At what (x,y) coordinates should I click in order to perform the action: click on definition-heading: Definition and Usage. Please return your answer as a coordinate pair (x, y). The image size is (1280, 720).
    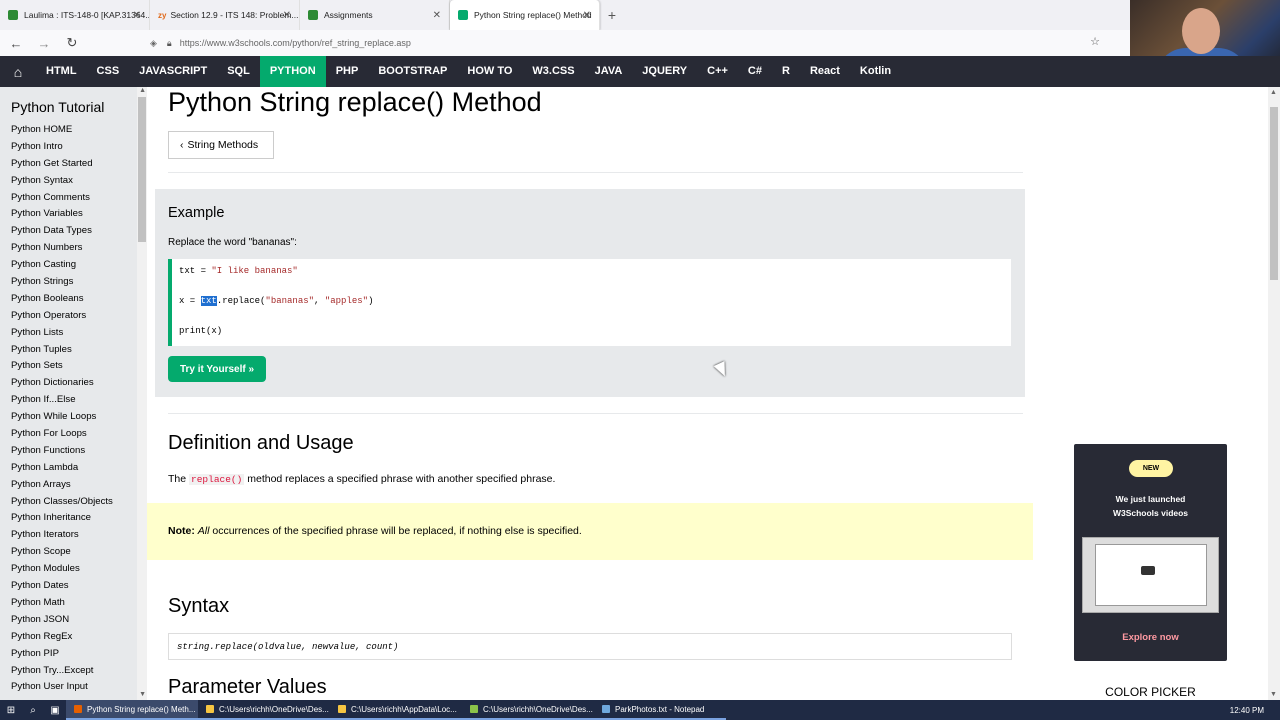
    Looking at the image, I should click on (261, 443).